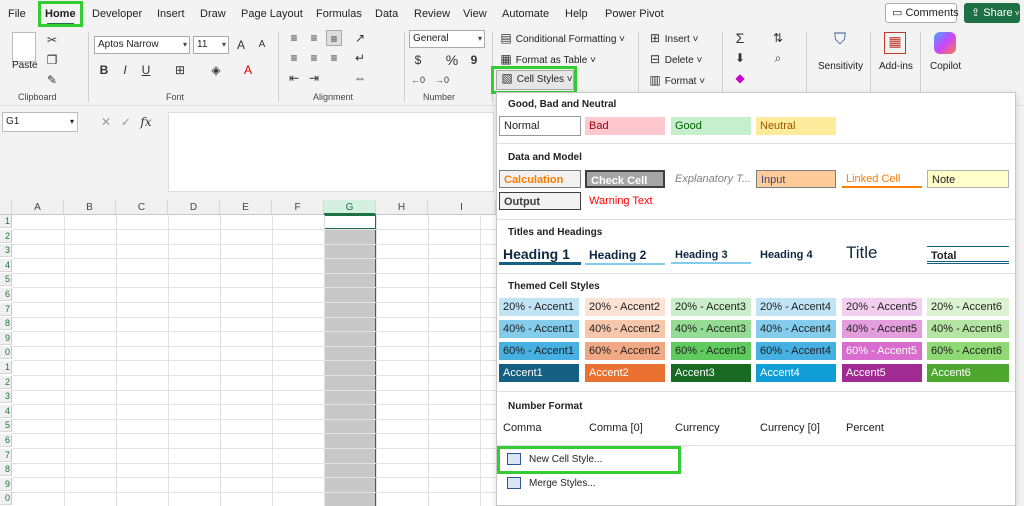 The image size is (1024, 506). Describe the element at coordinates (882, 179) in the screenshot. I see `style-linked-cell: Linked Cell` at that location.